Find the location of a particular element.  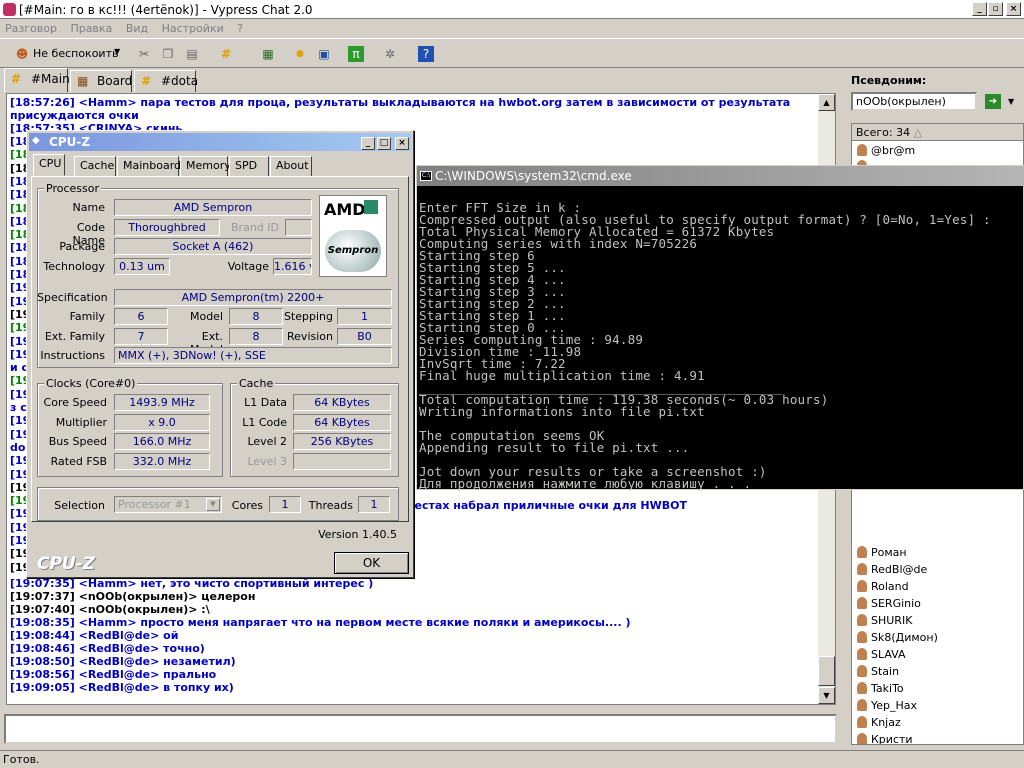

list-item: TakiTo is located at coordinates (880, 690).